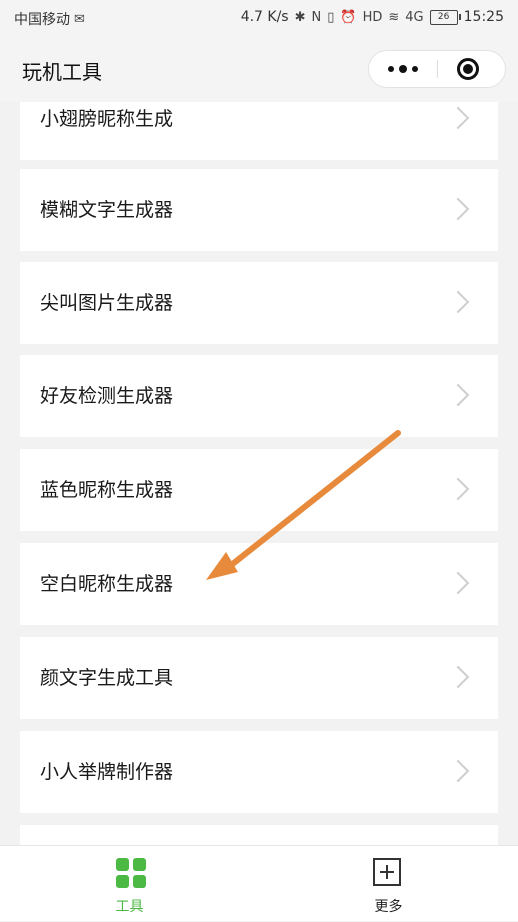 The image size is (518, 922). Describe the element at coordinates (259, 772) in the screenshot. I see `tool-item: 小人举牌制作器` at that location.